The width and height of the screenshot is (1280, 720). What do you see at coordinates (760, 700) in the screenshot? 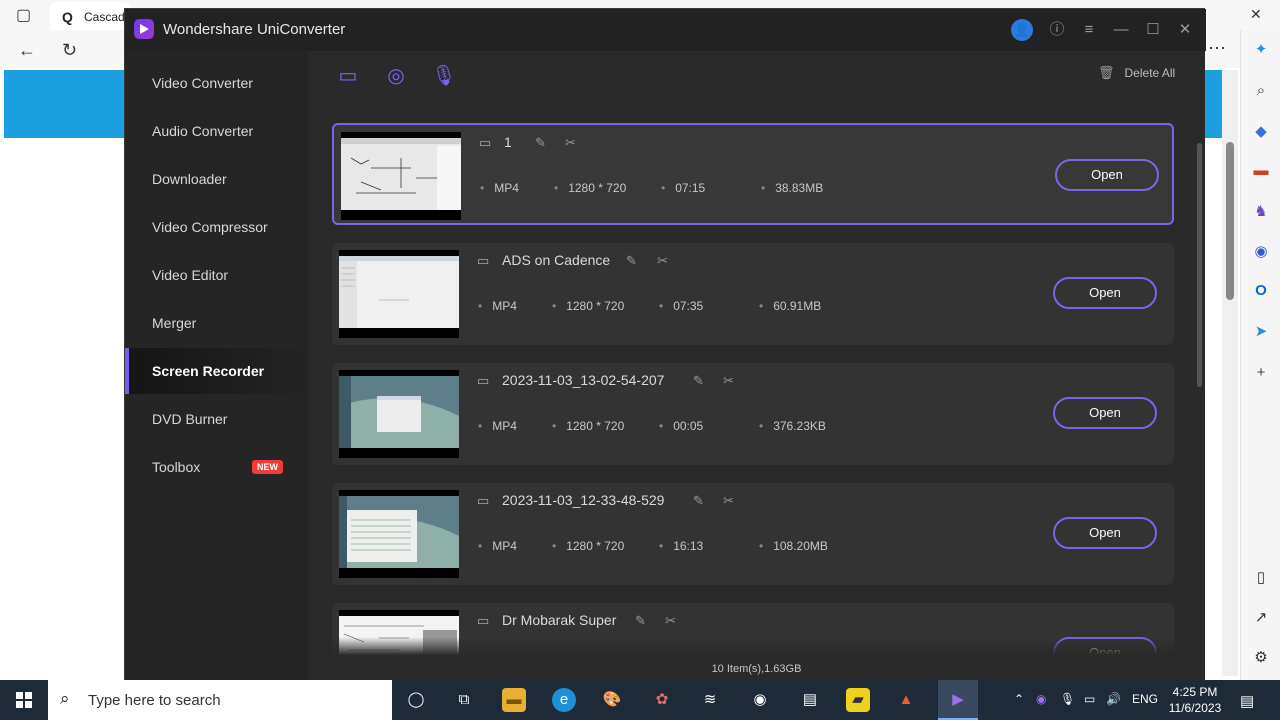
I see `chrome-icon: ◉` at bounding box center [760, 700].